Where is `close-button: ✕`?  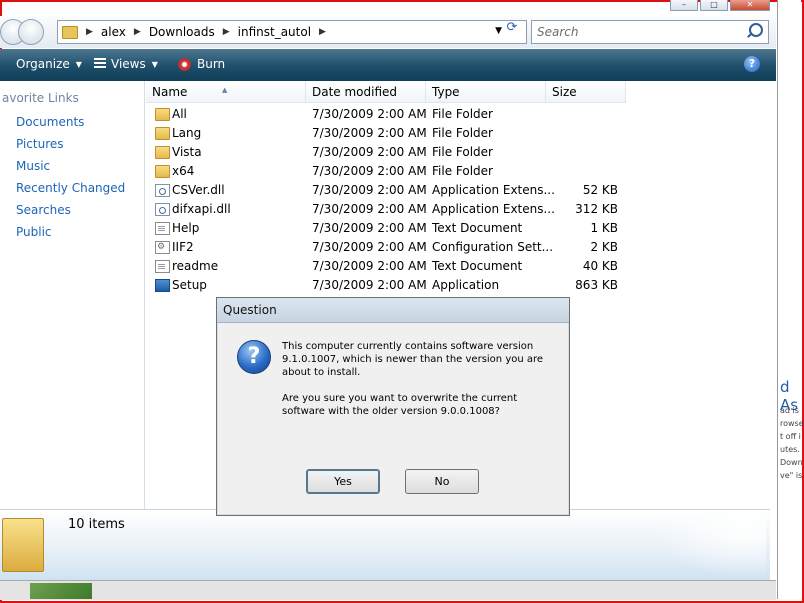
close-button: ✕ is located at coordinates (750, 5).